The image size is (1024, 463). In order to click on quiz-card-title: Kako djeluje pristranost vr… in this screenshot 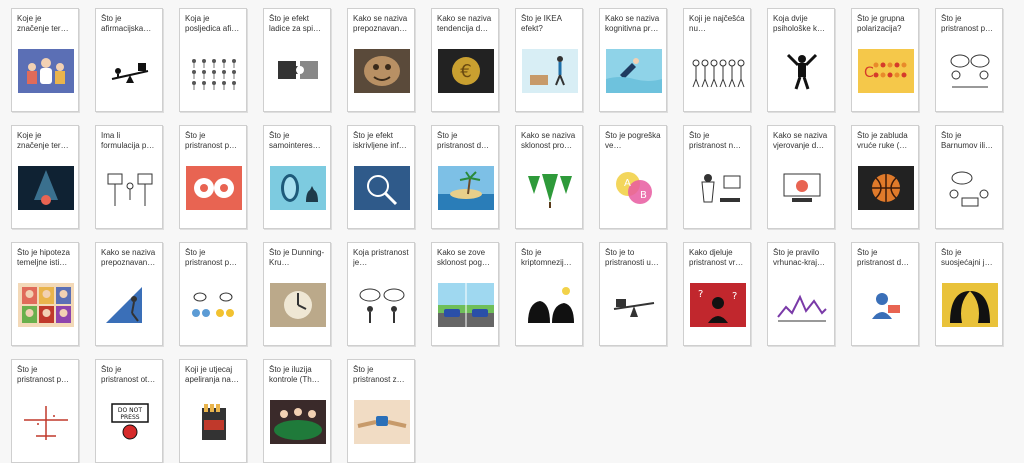, I will do `click(716, 257)`.